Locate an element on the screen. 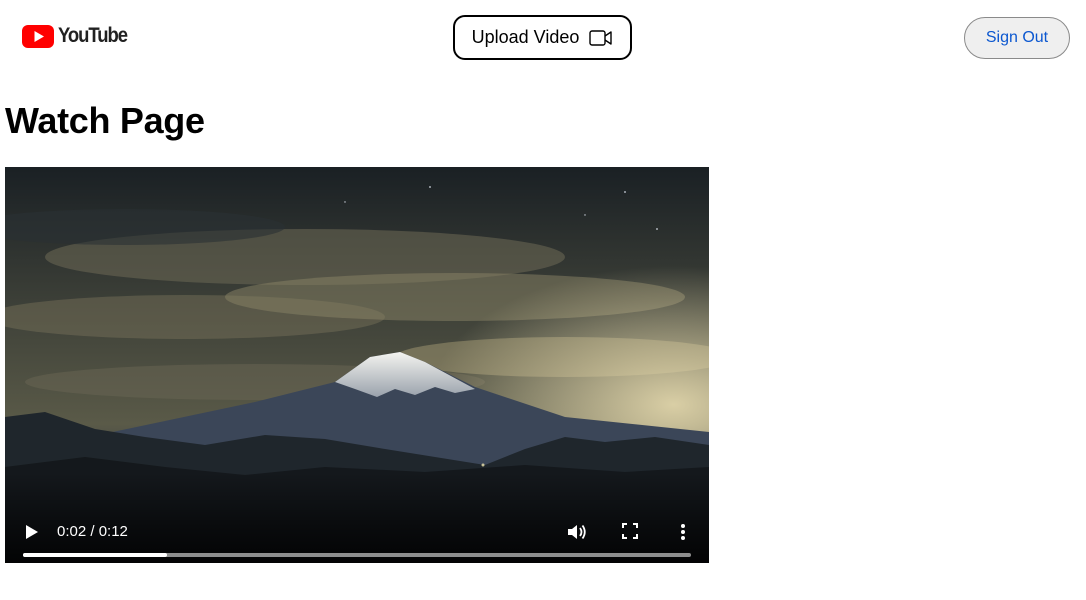 This screenshot has height=600, width=1086. upload-video-button: Upload Video is located at coordinates (542, 37).